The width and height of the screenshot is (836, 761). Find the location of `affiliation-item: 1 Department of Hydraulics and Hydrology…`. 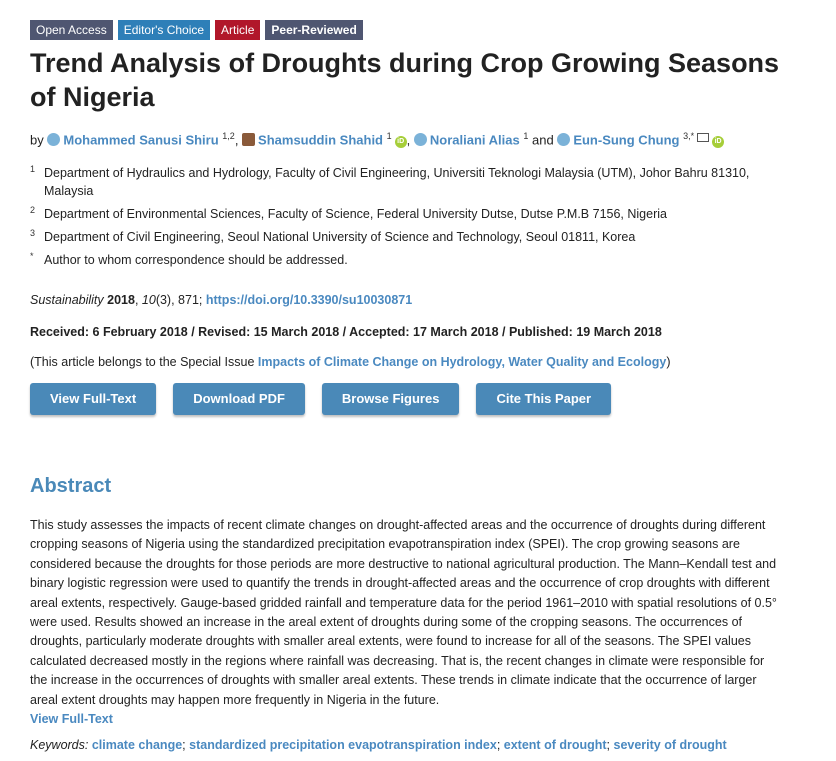

affiliation-item: 1 Department of Hydraulics and Hydrology… is located at coordinates (410, 182).